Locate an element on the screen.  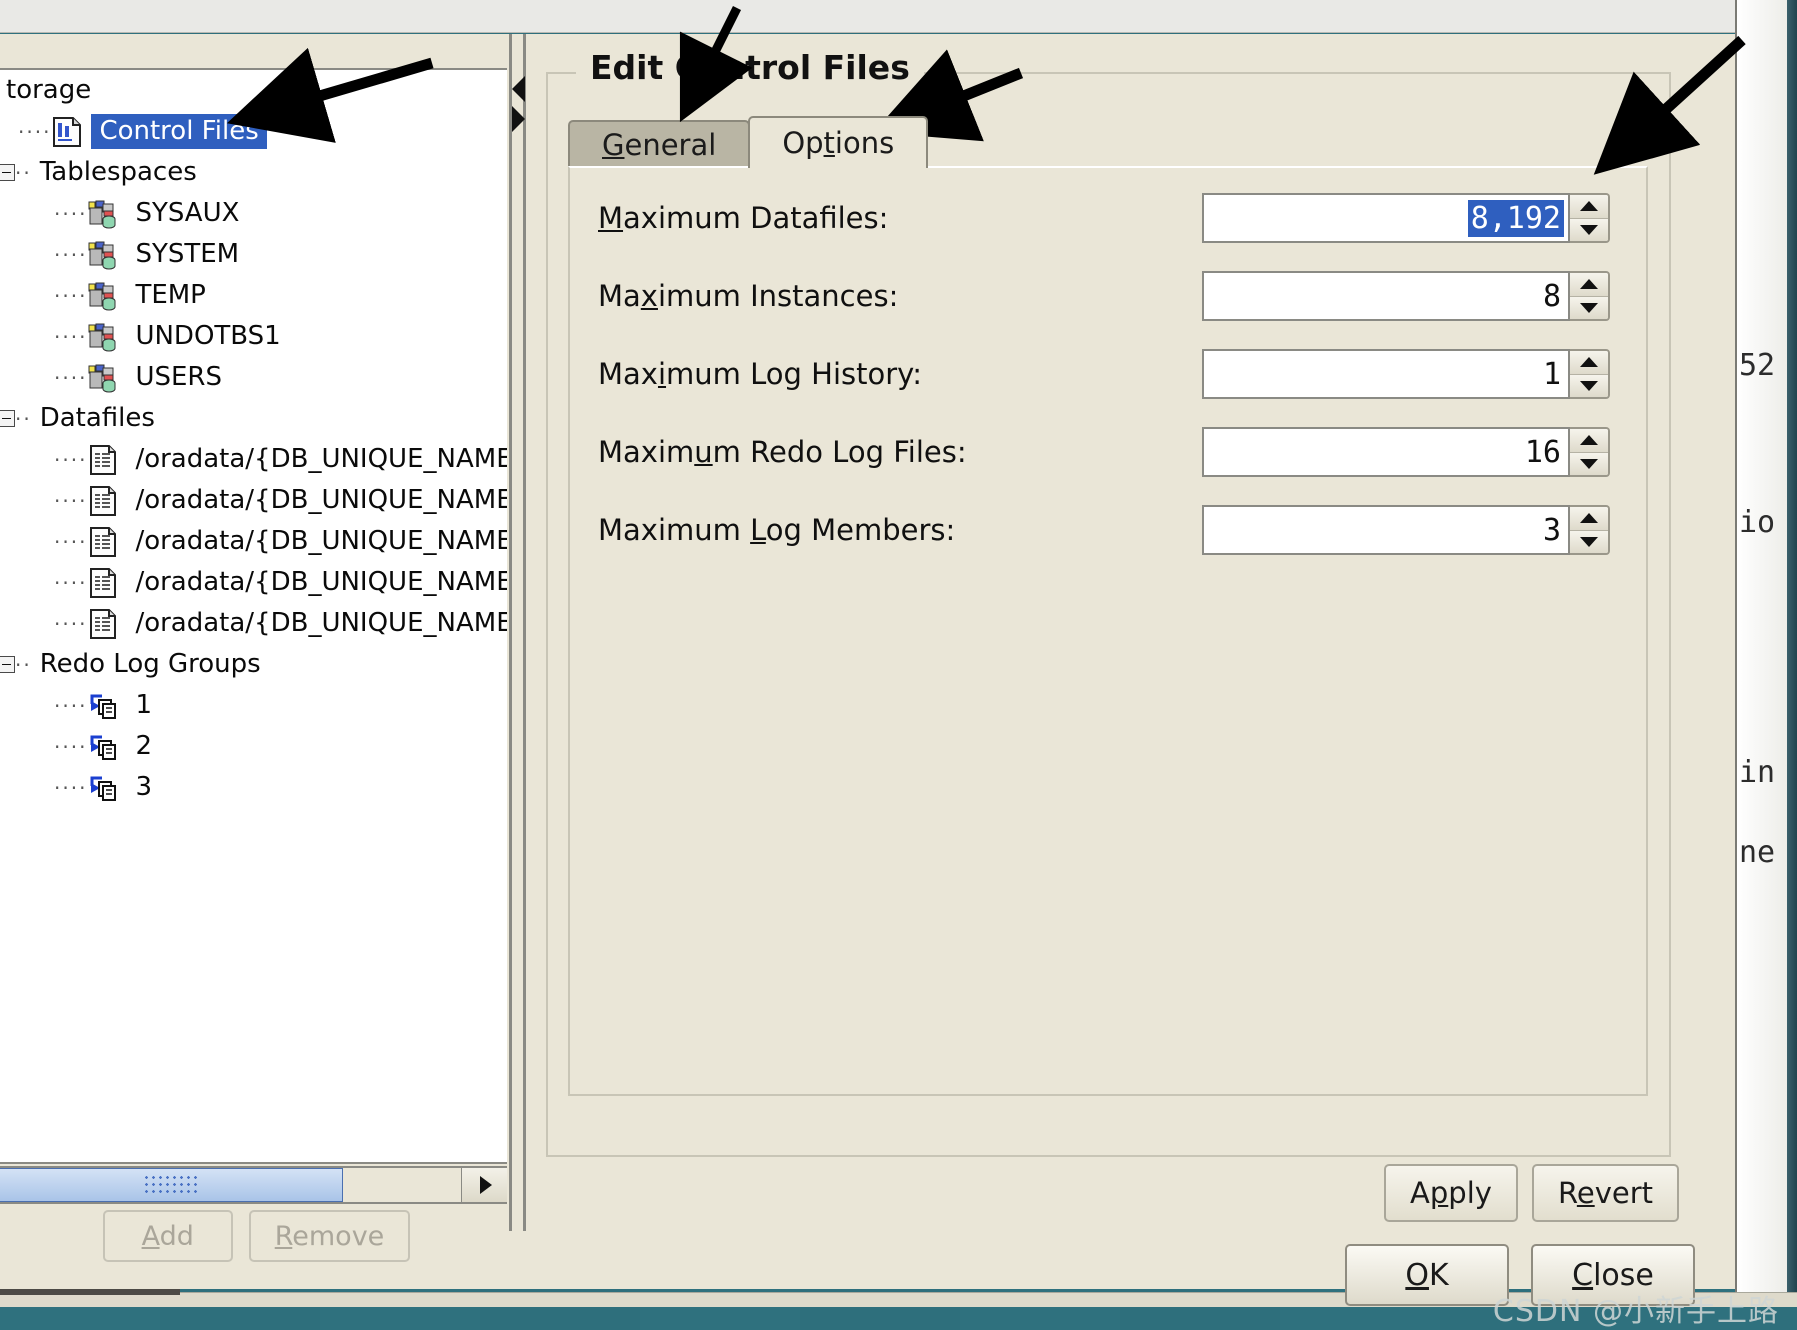
tree-item-label: SYSTEM is located at coordinates (187, 254).